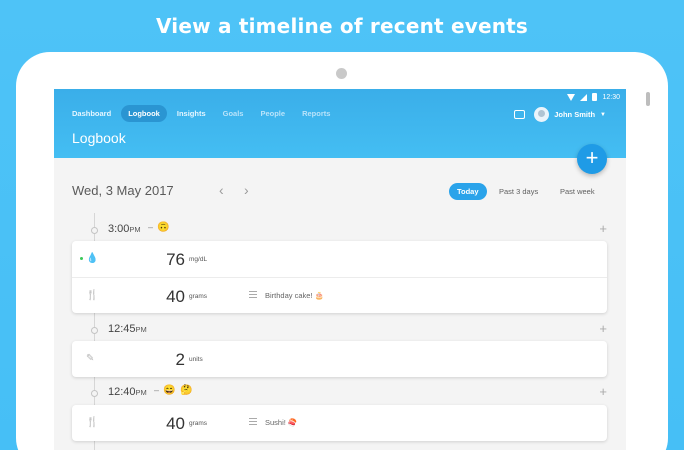 This screenshot has width=684, height=450. I want to click on syringe-icon: ✎, so click(90, 358).